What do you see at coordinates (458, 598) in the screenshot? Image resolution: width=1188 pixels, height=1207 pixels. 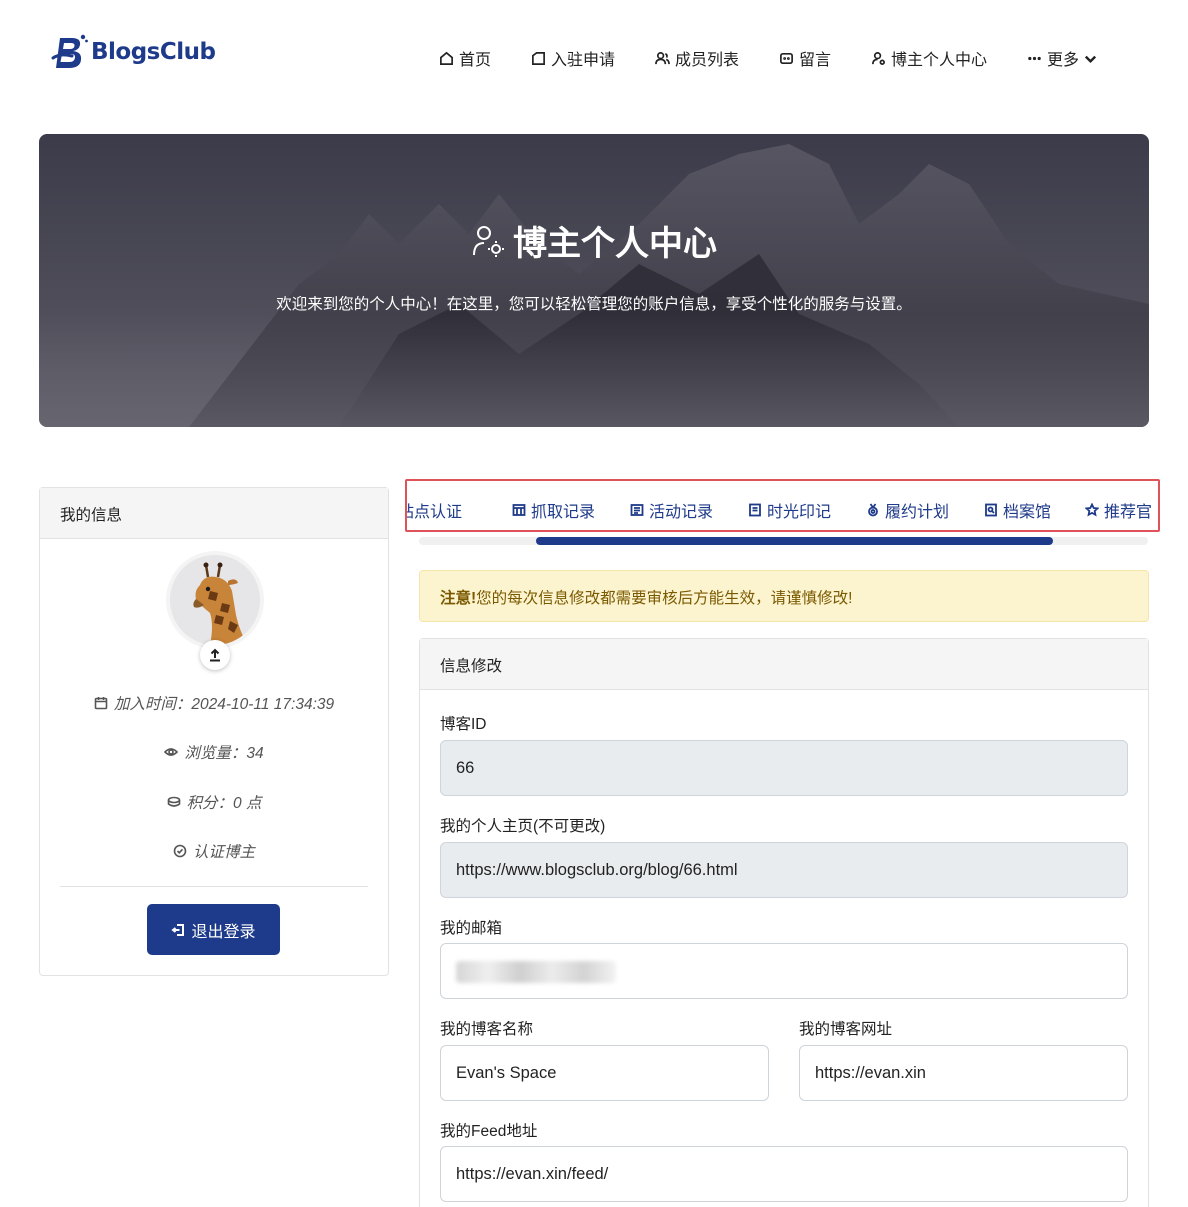 I see `notice-strong: 注意!` at bounding box center [458, 598].